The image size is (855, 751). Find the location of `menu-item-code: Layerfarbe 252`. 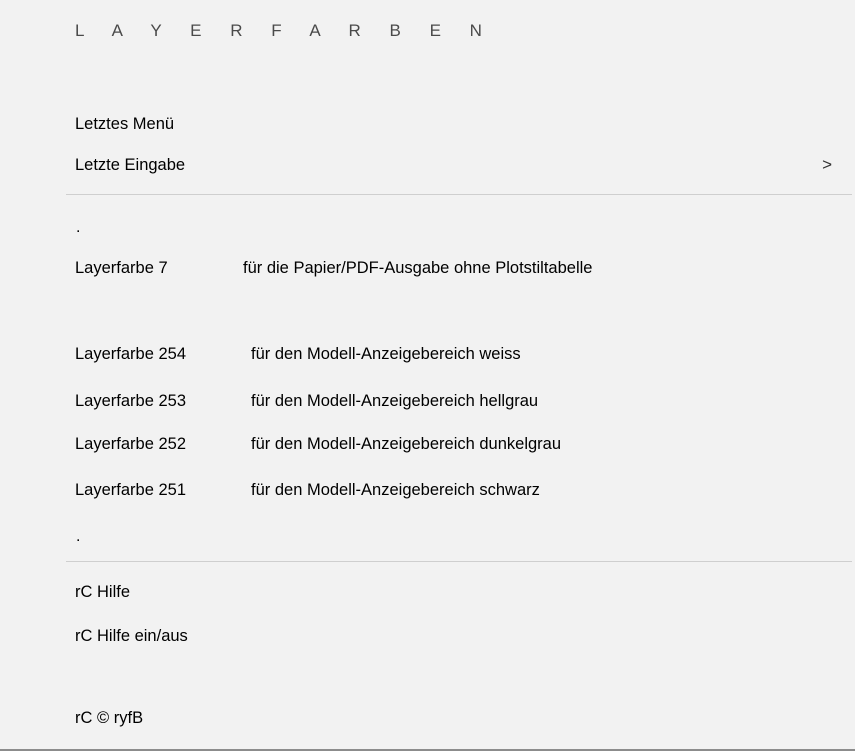

menu-item-code: Layerfarbe 252 is located at coordinates (130, 444).